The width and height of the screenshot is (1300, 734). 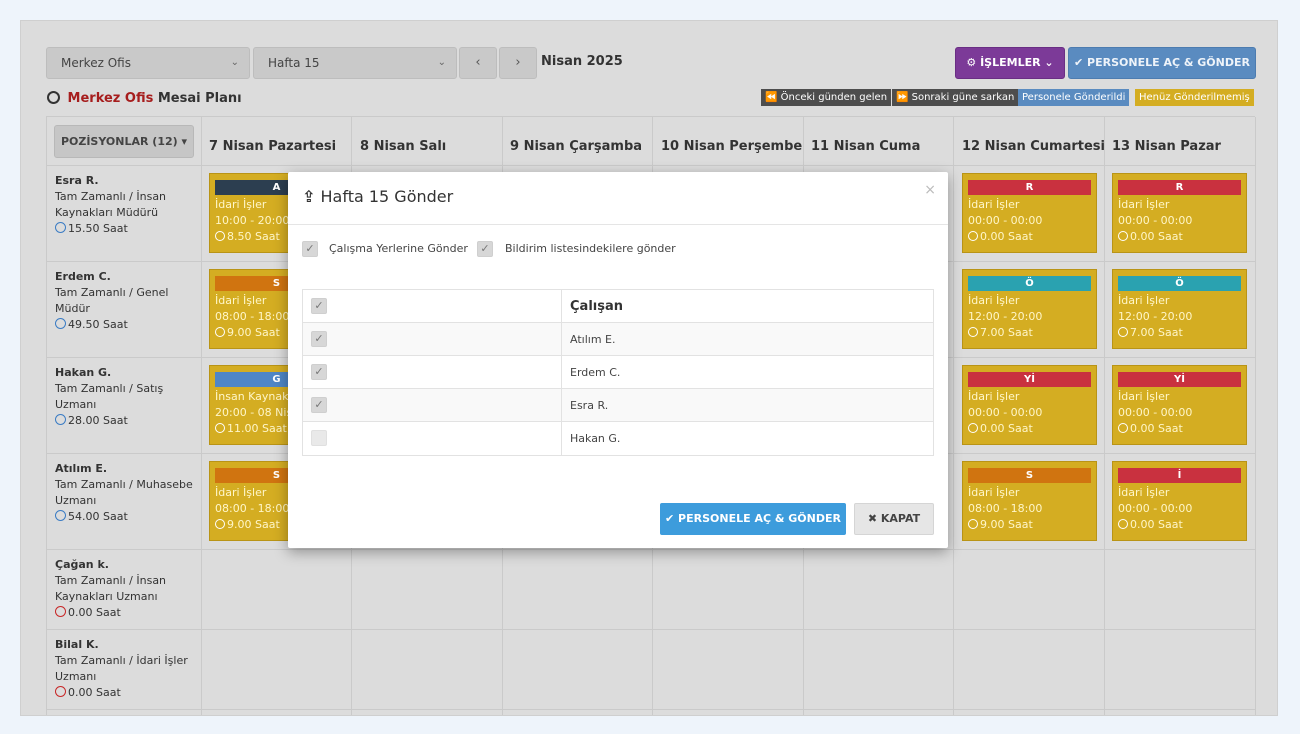 I want to click on shift-card: S İdari İşler 08:00 - 18:00 9.00 Saat, so click(x=1029, y=501).